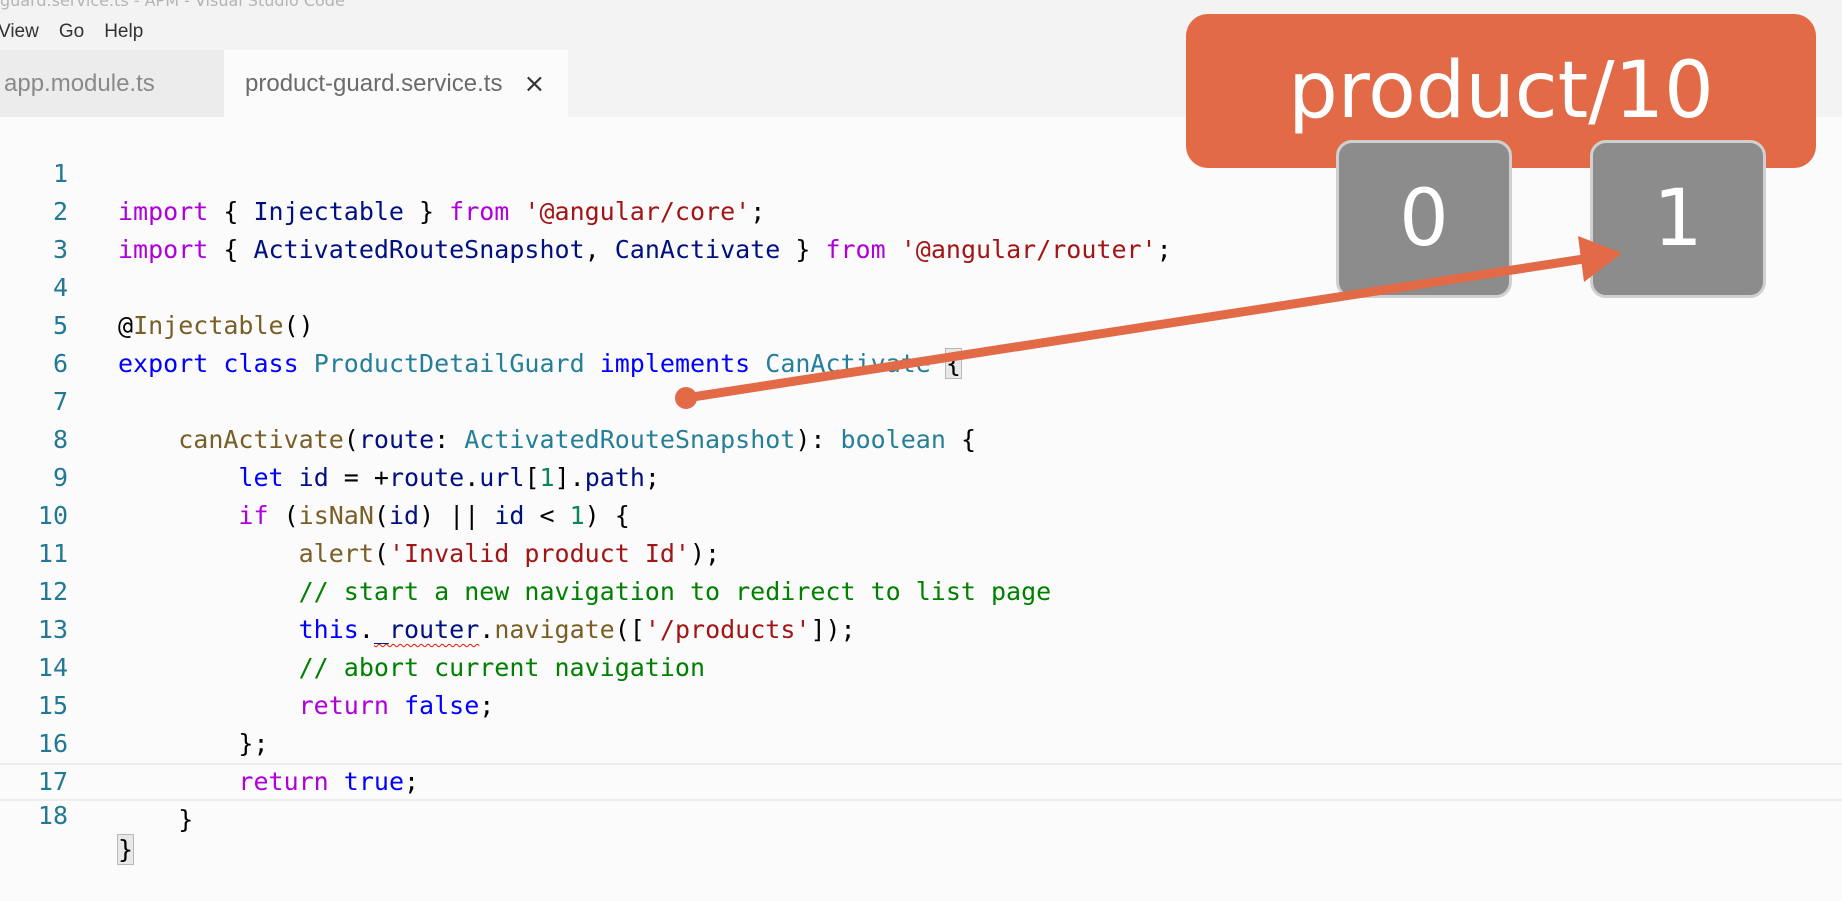  Describe the element at coordinates (921, 627) in the screenshot. I see `code-line: 13 // abort current navigation` at that location.